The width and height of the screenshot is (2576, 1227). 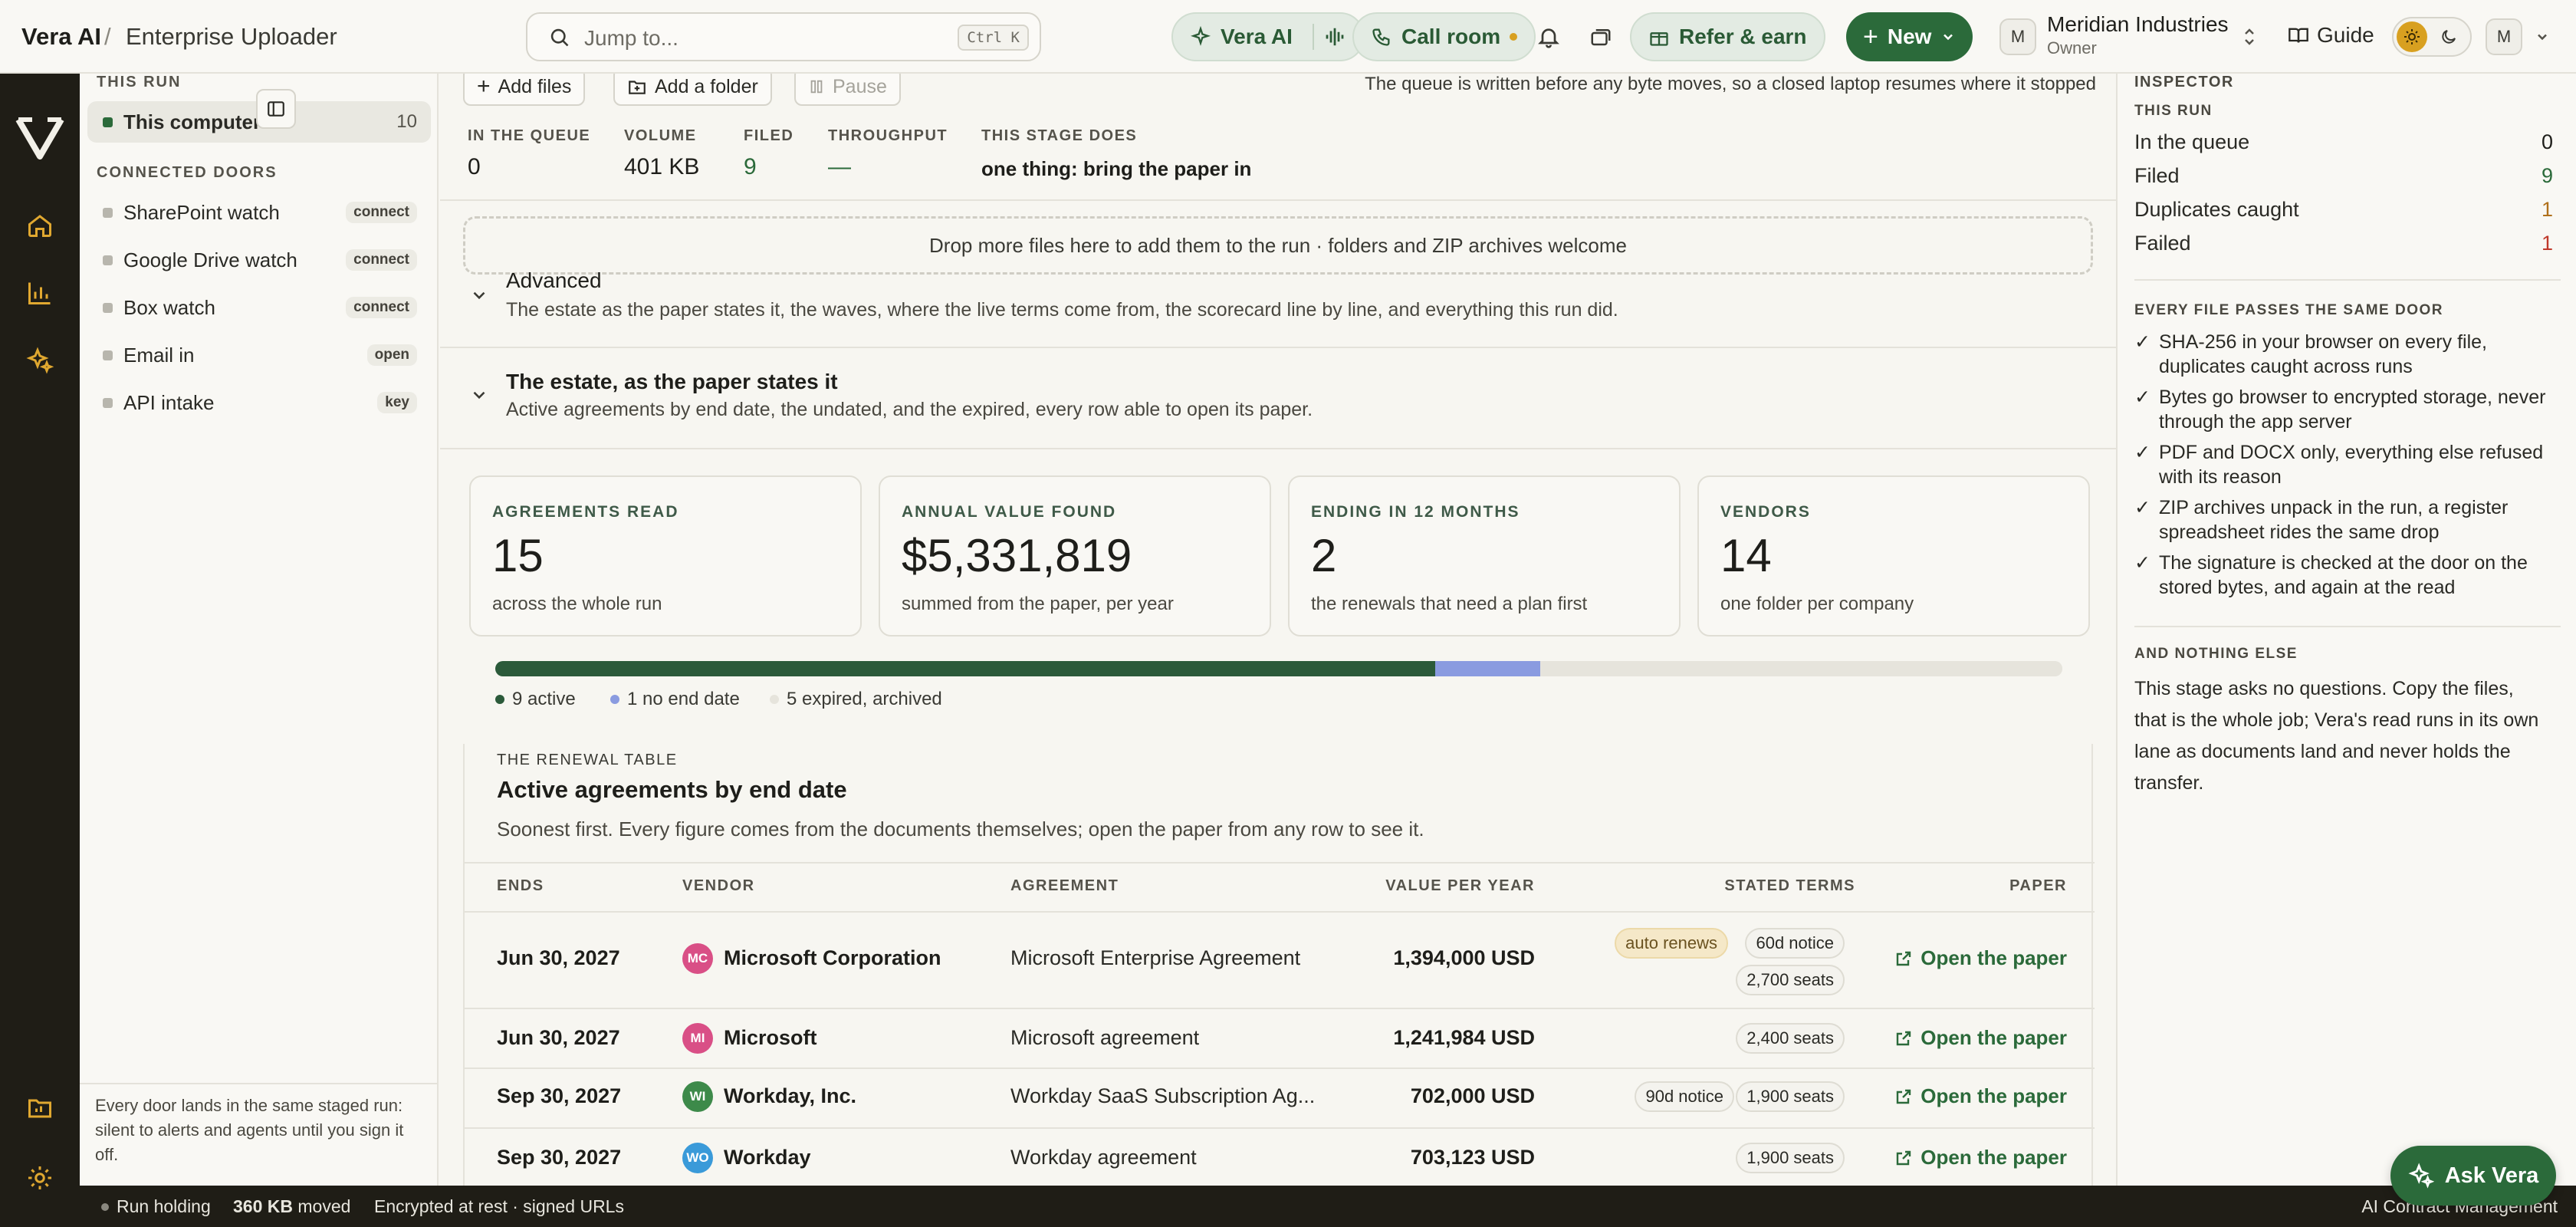 What do you see at coordinates (232, 37) in the screenshot?
I see `breadcrumb-current: Enterprise Uploader` at bounding box center [232, 37].